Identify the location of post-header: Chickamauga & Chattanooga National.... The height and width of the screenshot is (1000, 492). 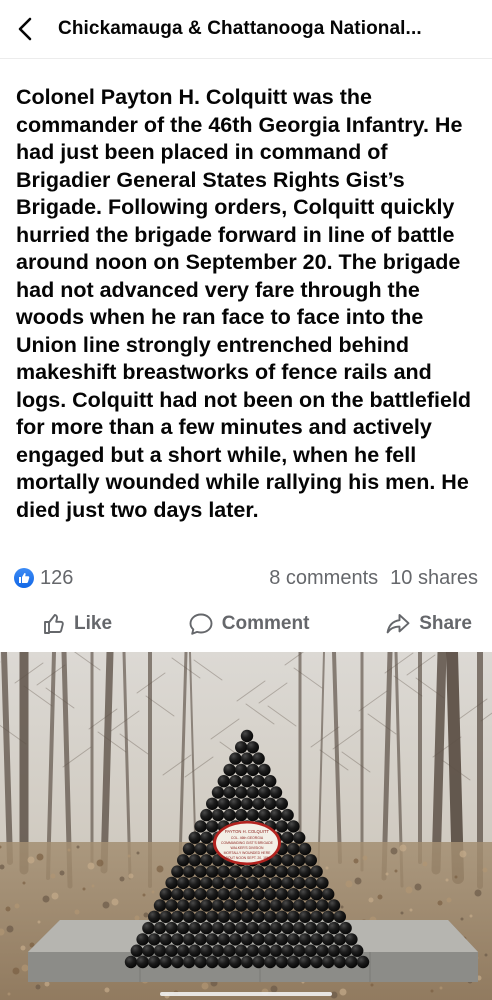
(246, 29).